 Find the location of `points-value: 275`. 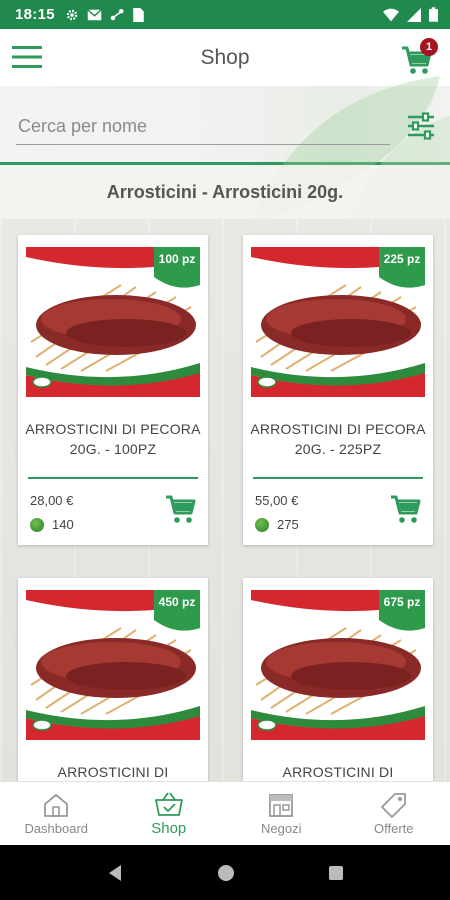

points-value: 275 is located at coordinates (288, 524).